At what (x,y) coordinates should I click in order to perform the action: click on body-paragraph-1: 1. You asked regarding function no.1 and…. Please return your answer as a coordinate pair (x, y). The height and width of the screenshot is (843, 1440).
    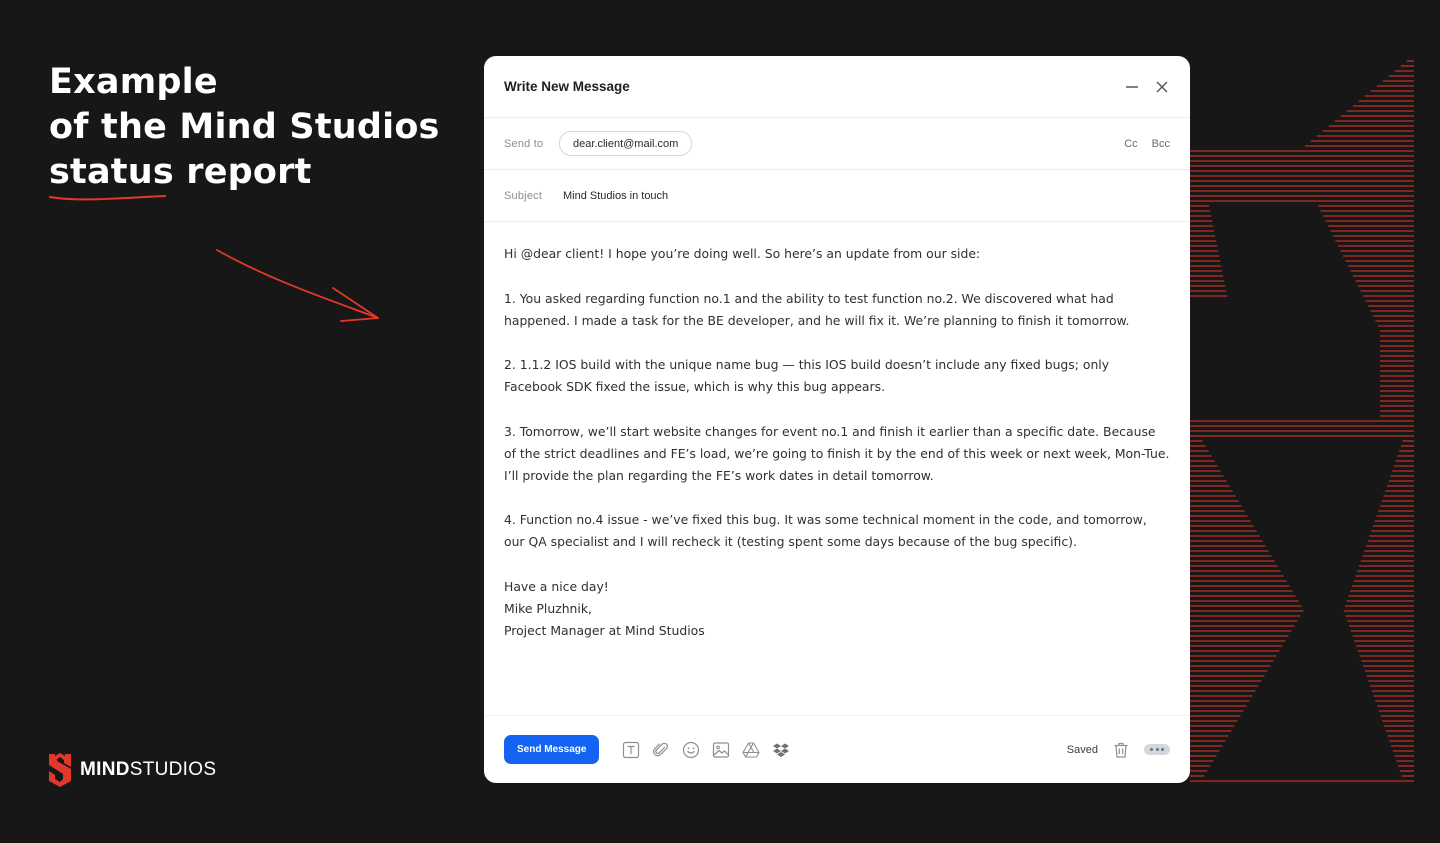
    Looking at the image, I should click on (817, 309).